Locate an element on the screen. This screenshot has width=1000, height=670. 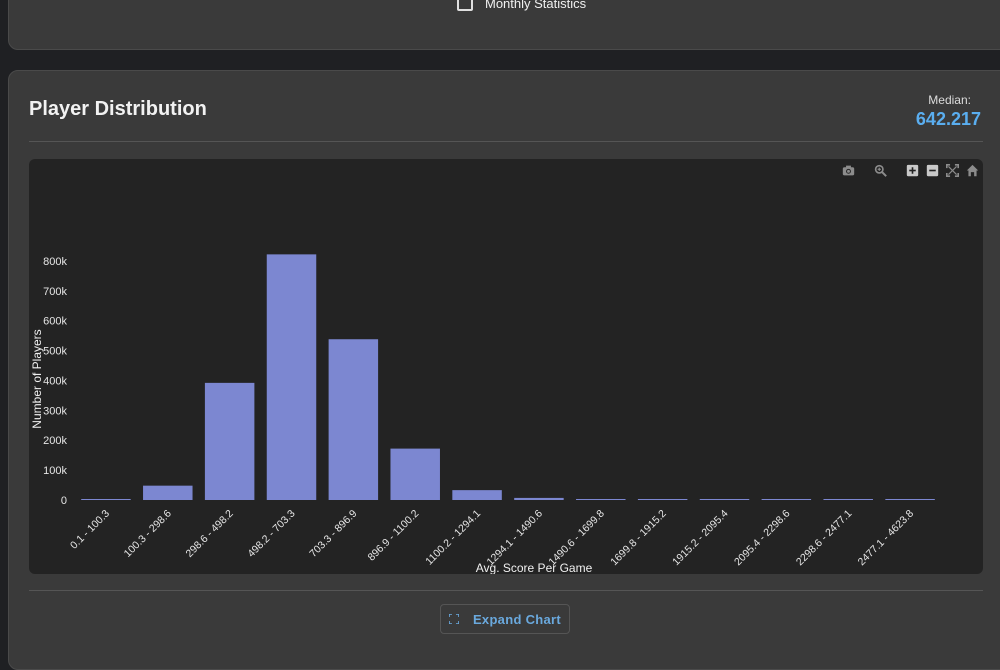
x-tick-label: 2298.6 - 2477.1 is located at coordinates (824, 538).